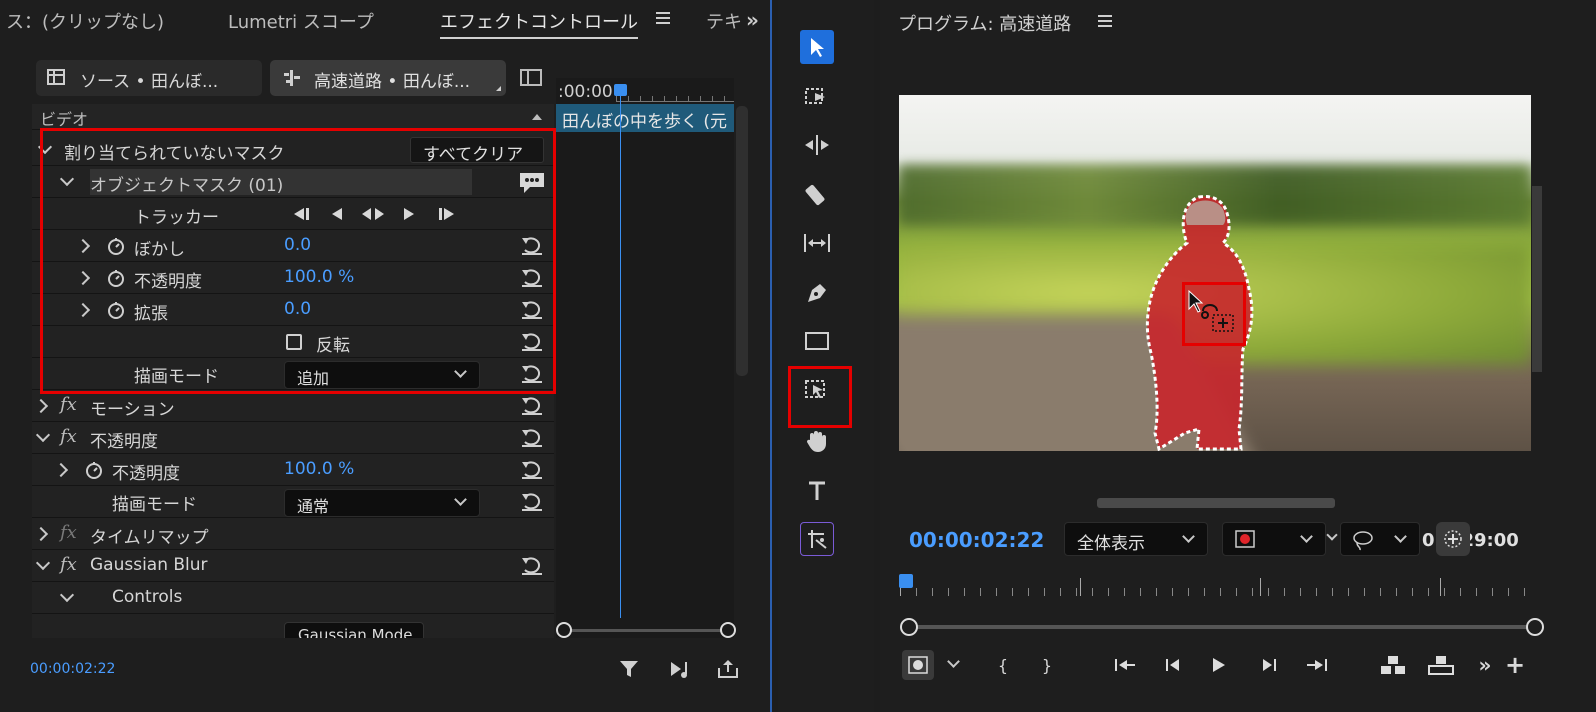  I want to click on mini-timeline: :00:00 田んぼの中を歩く (元, so click(645, 358).